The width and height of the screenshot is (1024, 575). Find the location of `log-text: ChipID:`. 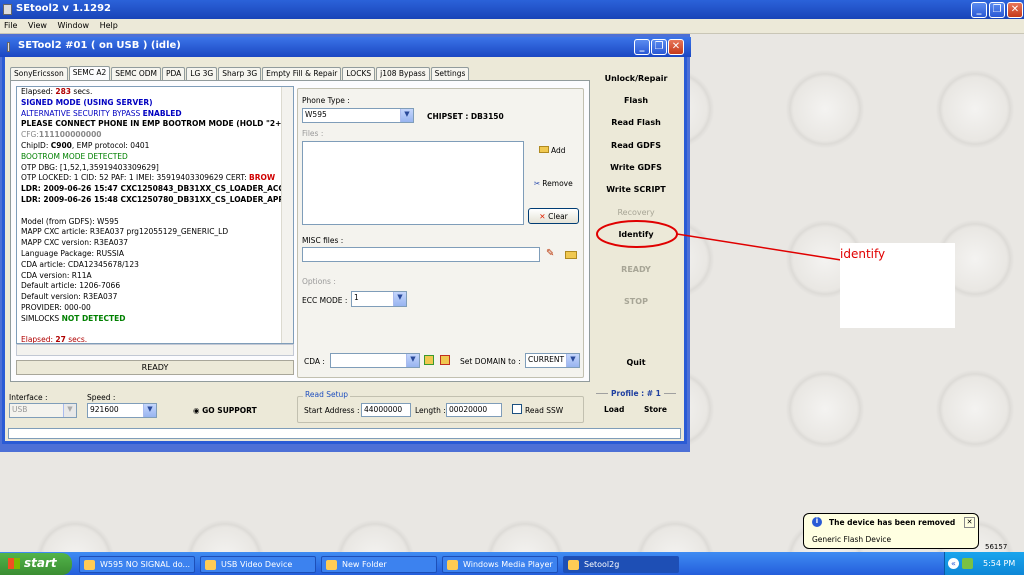

log-text: ChipID: is located at coordinates (36, 145).